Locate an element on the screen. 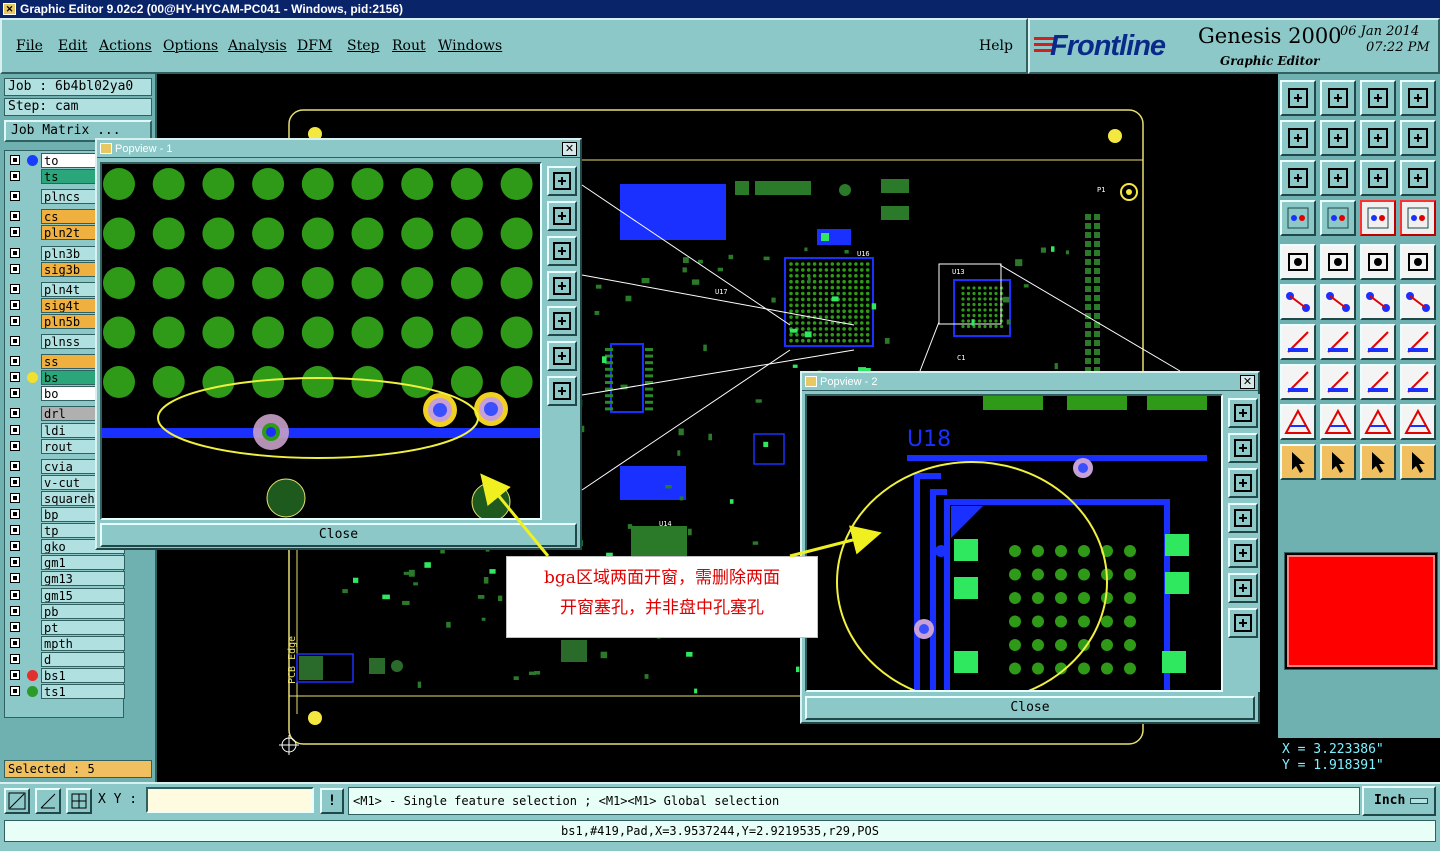 The height and width of the screenshot is (851, 1440). query-tool is located at coordinates (1418, 178).